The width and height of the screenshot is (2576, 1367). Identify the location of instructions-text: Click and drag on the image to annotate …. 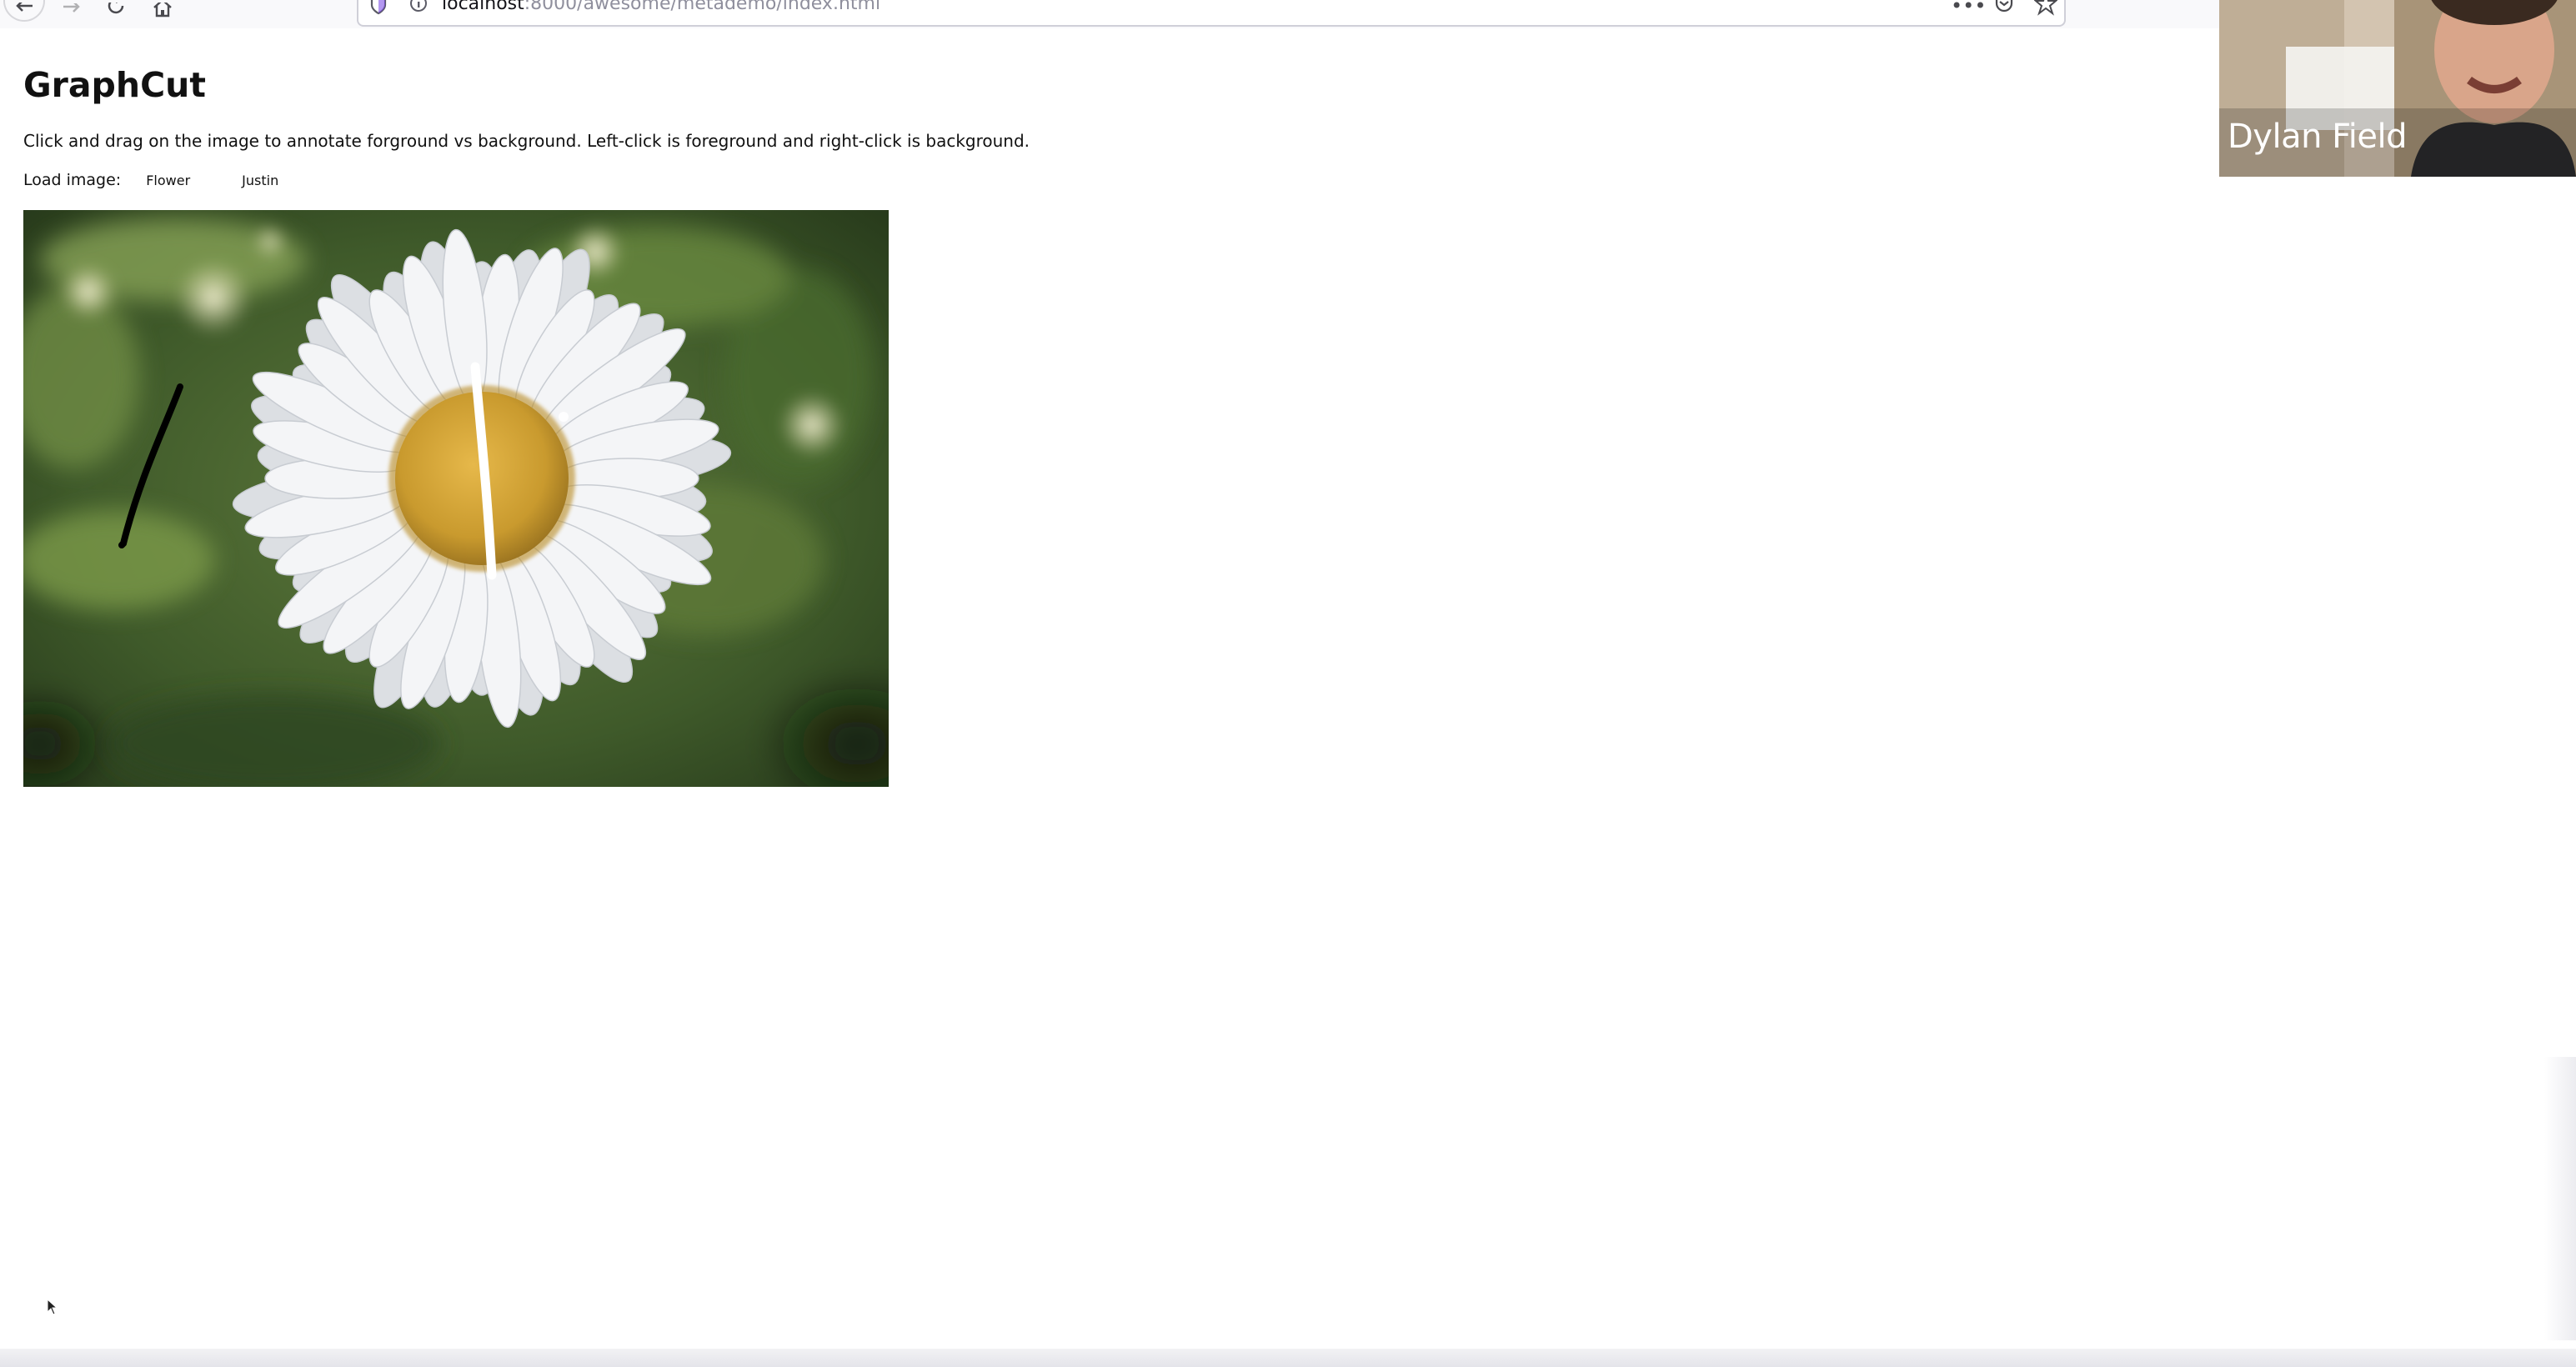
(526, 141).